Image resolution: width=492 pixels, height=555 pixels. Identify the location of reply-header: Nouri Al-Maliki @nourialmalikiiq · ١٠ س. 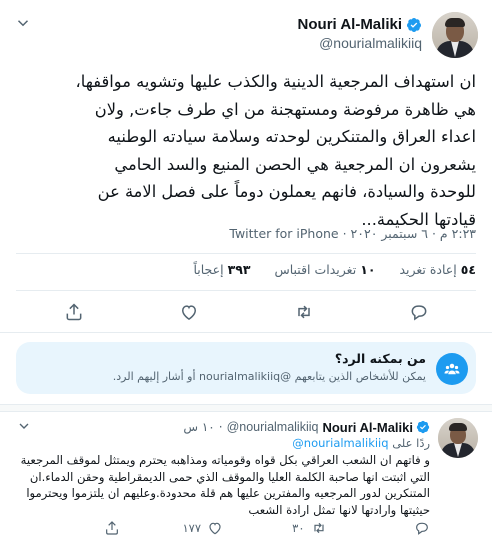
(223, 427).